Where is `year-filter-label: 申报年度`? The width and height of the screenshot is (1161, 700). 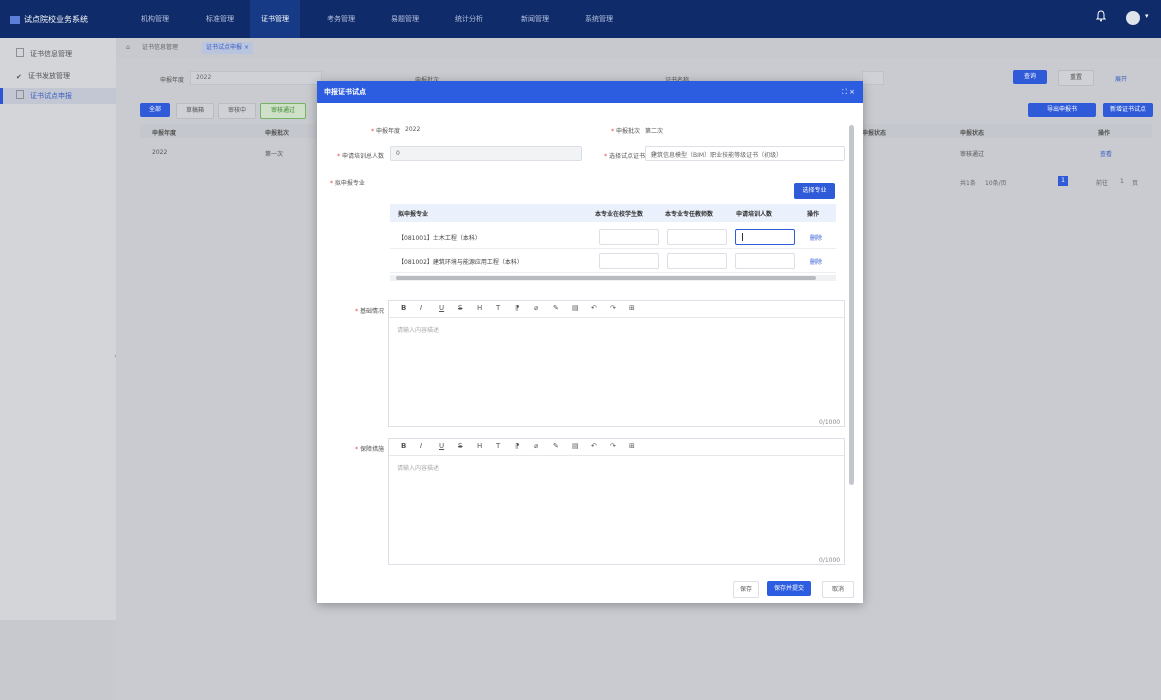
year-filter-label: 申报年度 is located at coordinates (172, 80).